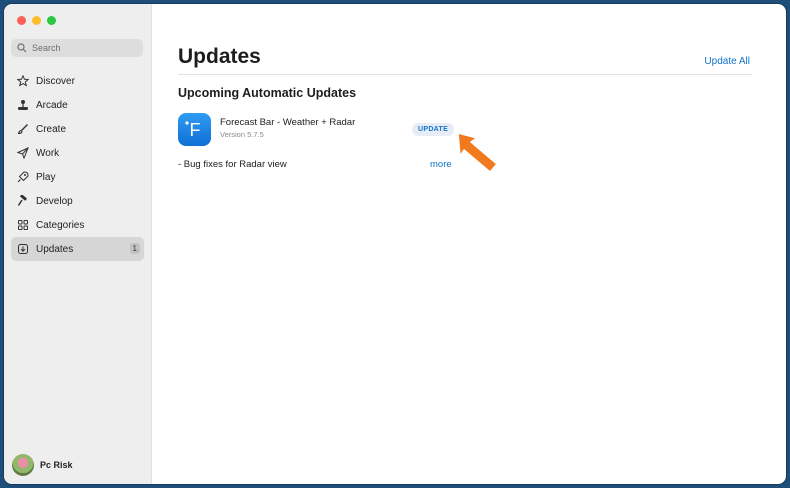 This screenshot has height=488, width=790. What do you see at coordinates (267, 93) in the screenshot?
I see `section-title: Upcoming Automatic Updates` at bounding box center [267, 93].